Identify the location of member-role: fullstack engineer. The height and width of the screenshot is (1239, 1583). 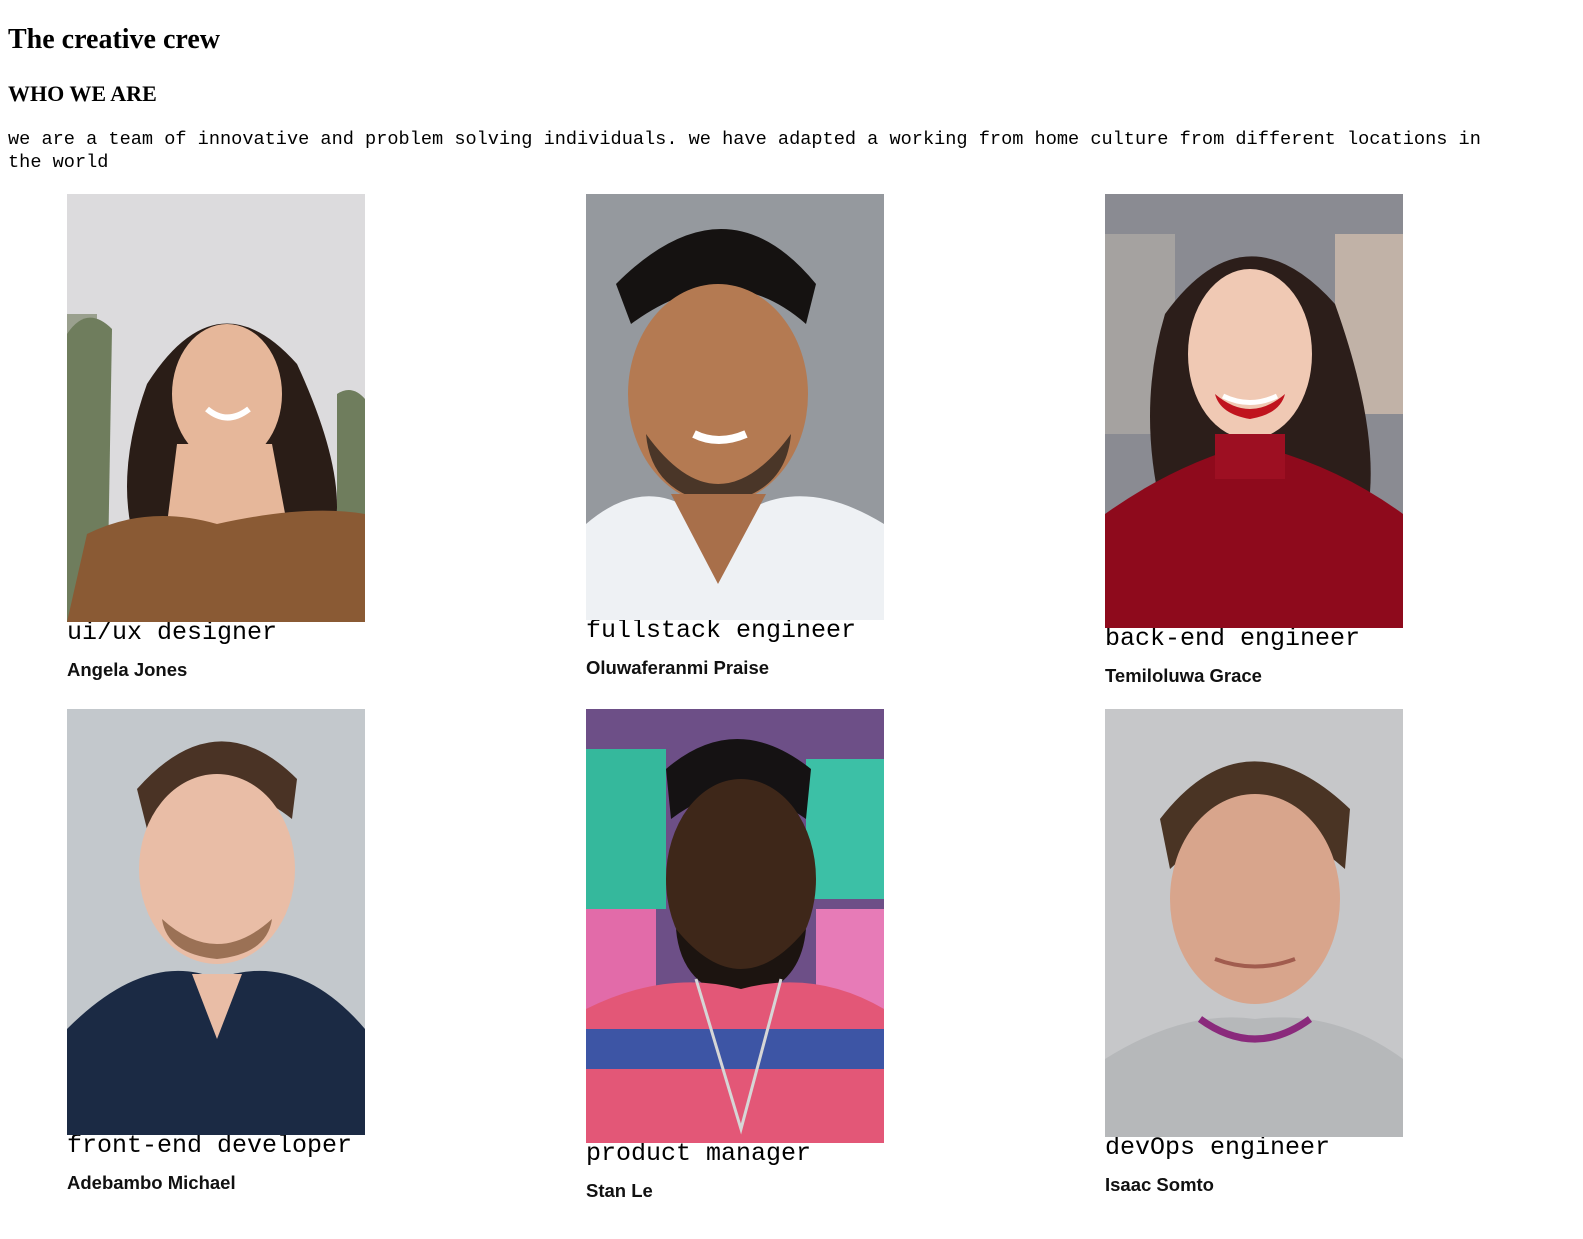
(721, 630).